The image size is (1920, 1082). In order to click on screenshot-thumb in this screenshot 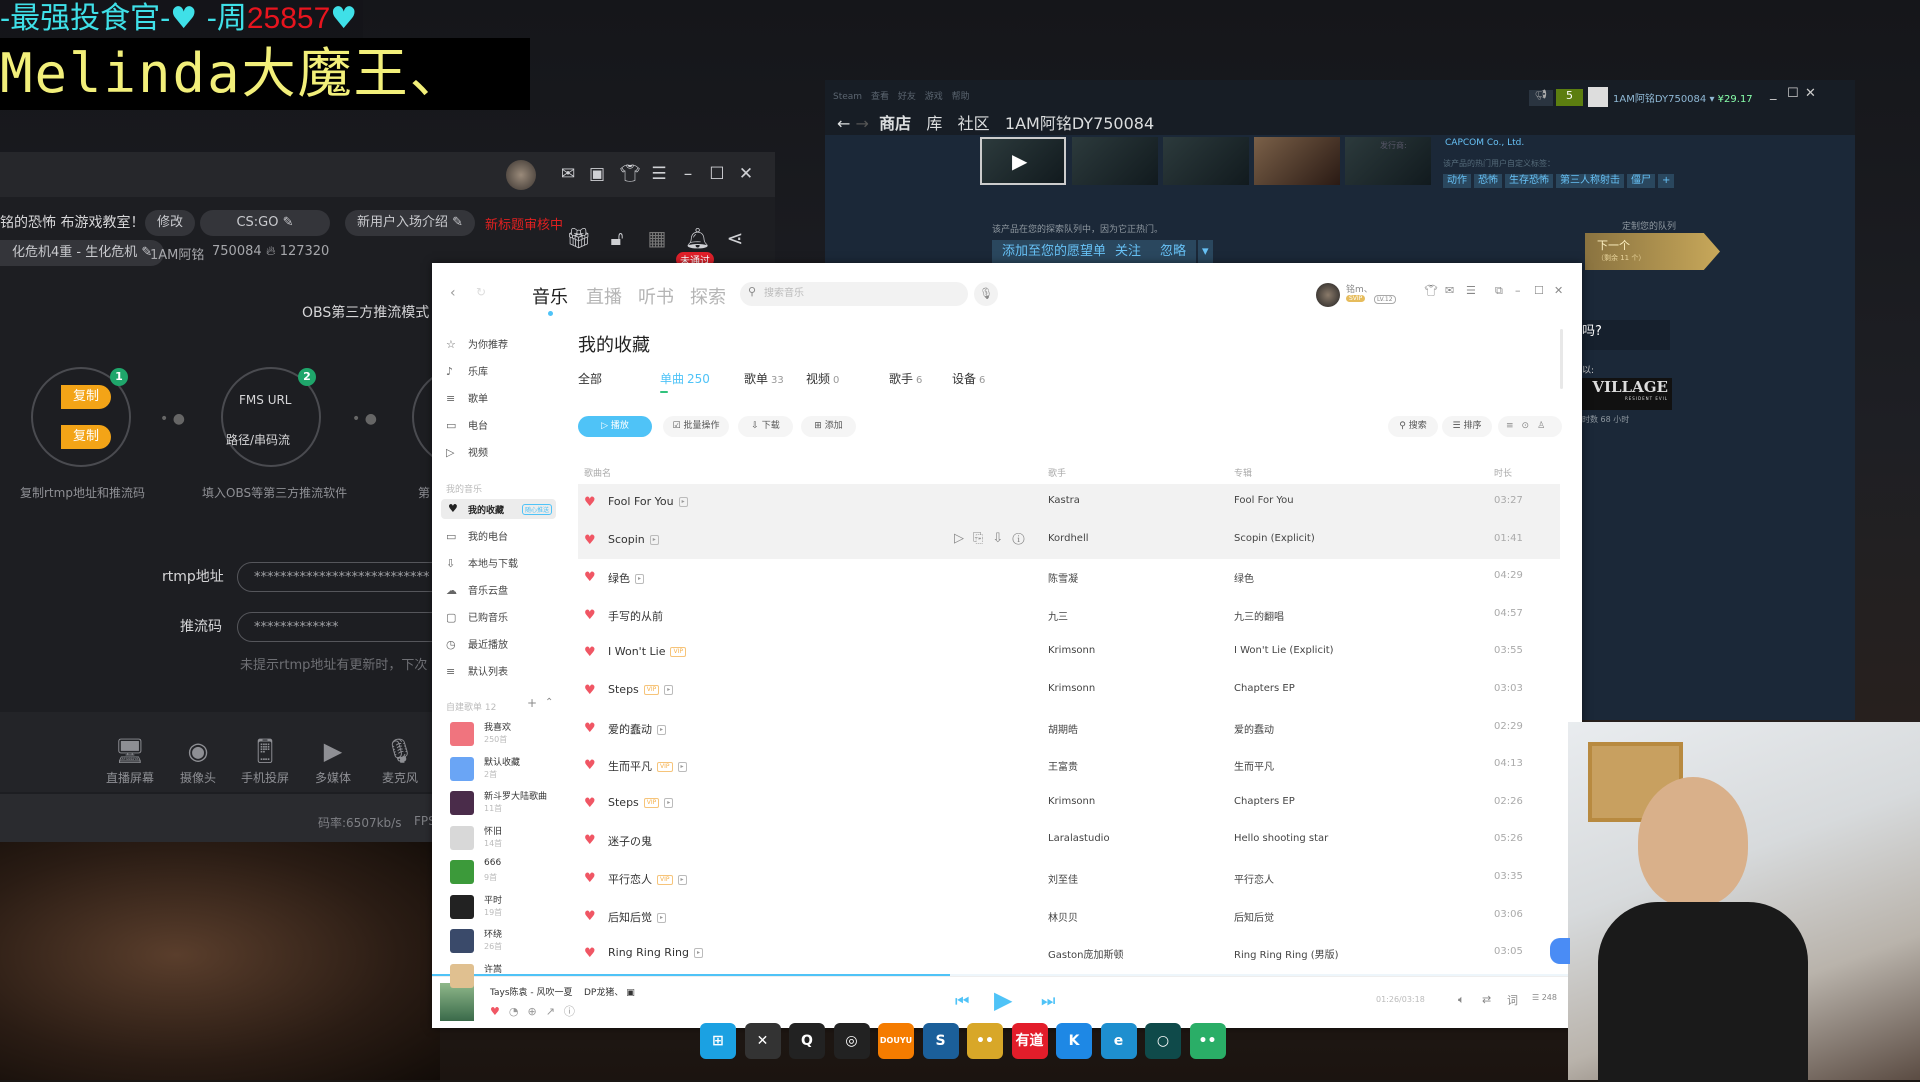, I will do `click(1115, 161)`.